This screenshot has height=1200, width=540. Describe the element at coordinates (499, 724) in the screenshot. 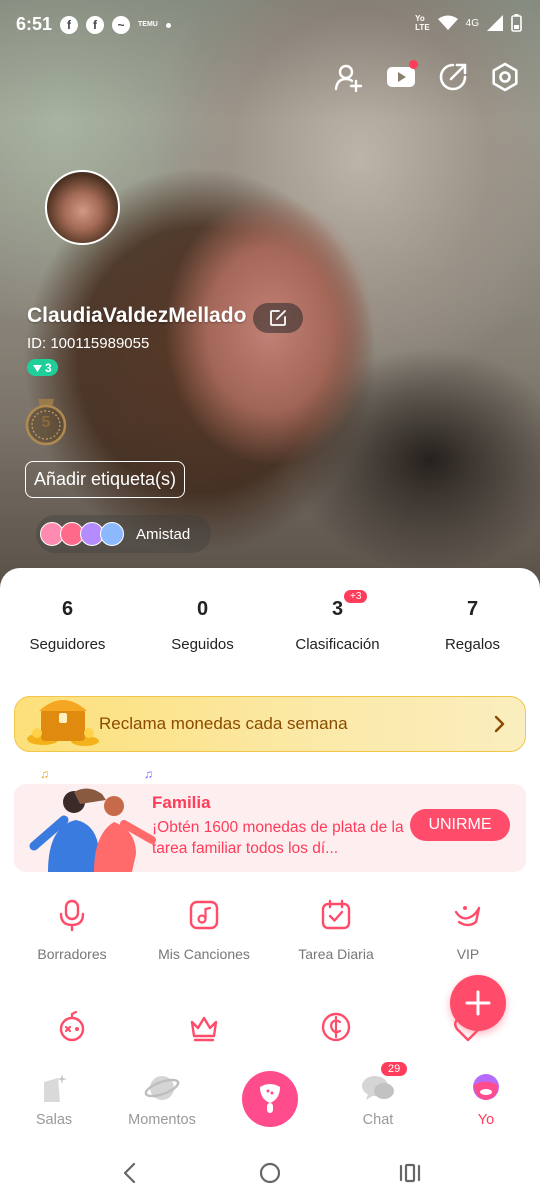

I see `chevron-right-icon` at that location.